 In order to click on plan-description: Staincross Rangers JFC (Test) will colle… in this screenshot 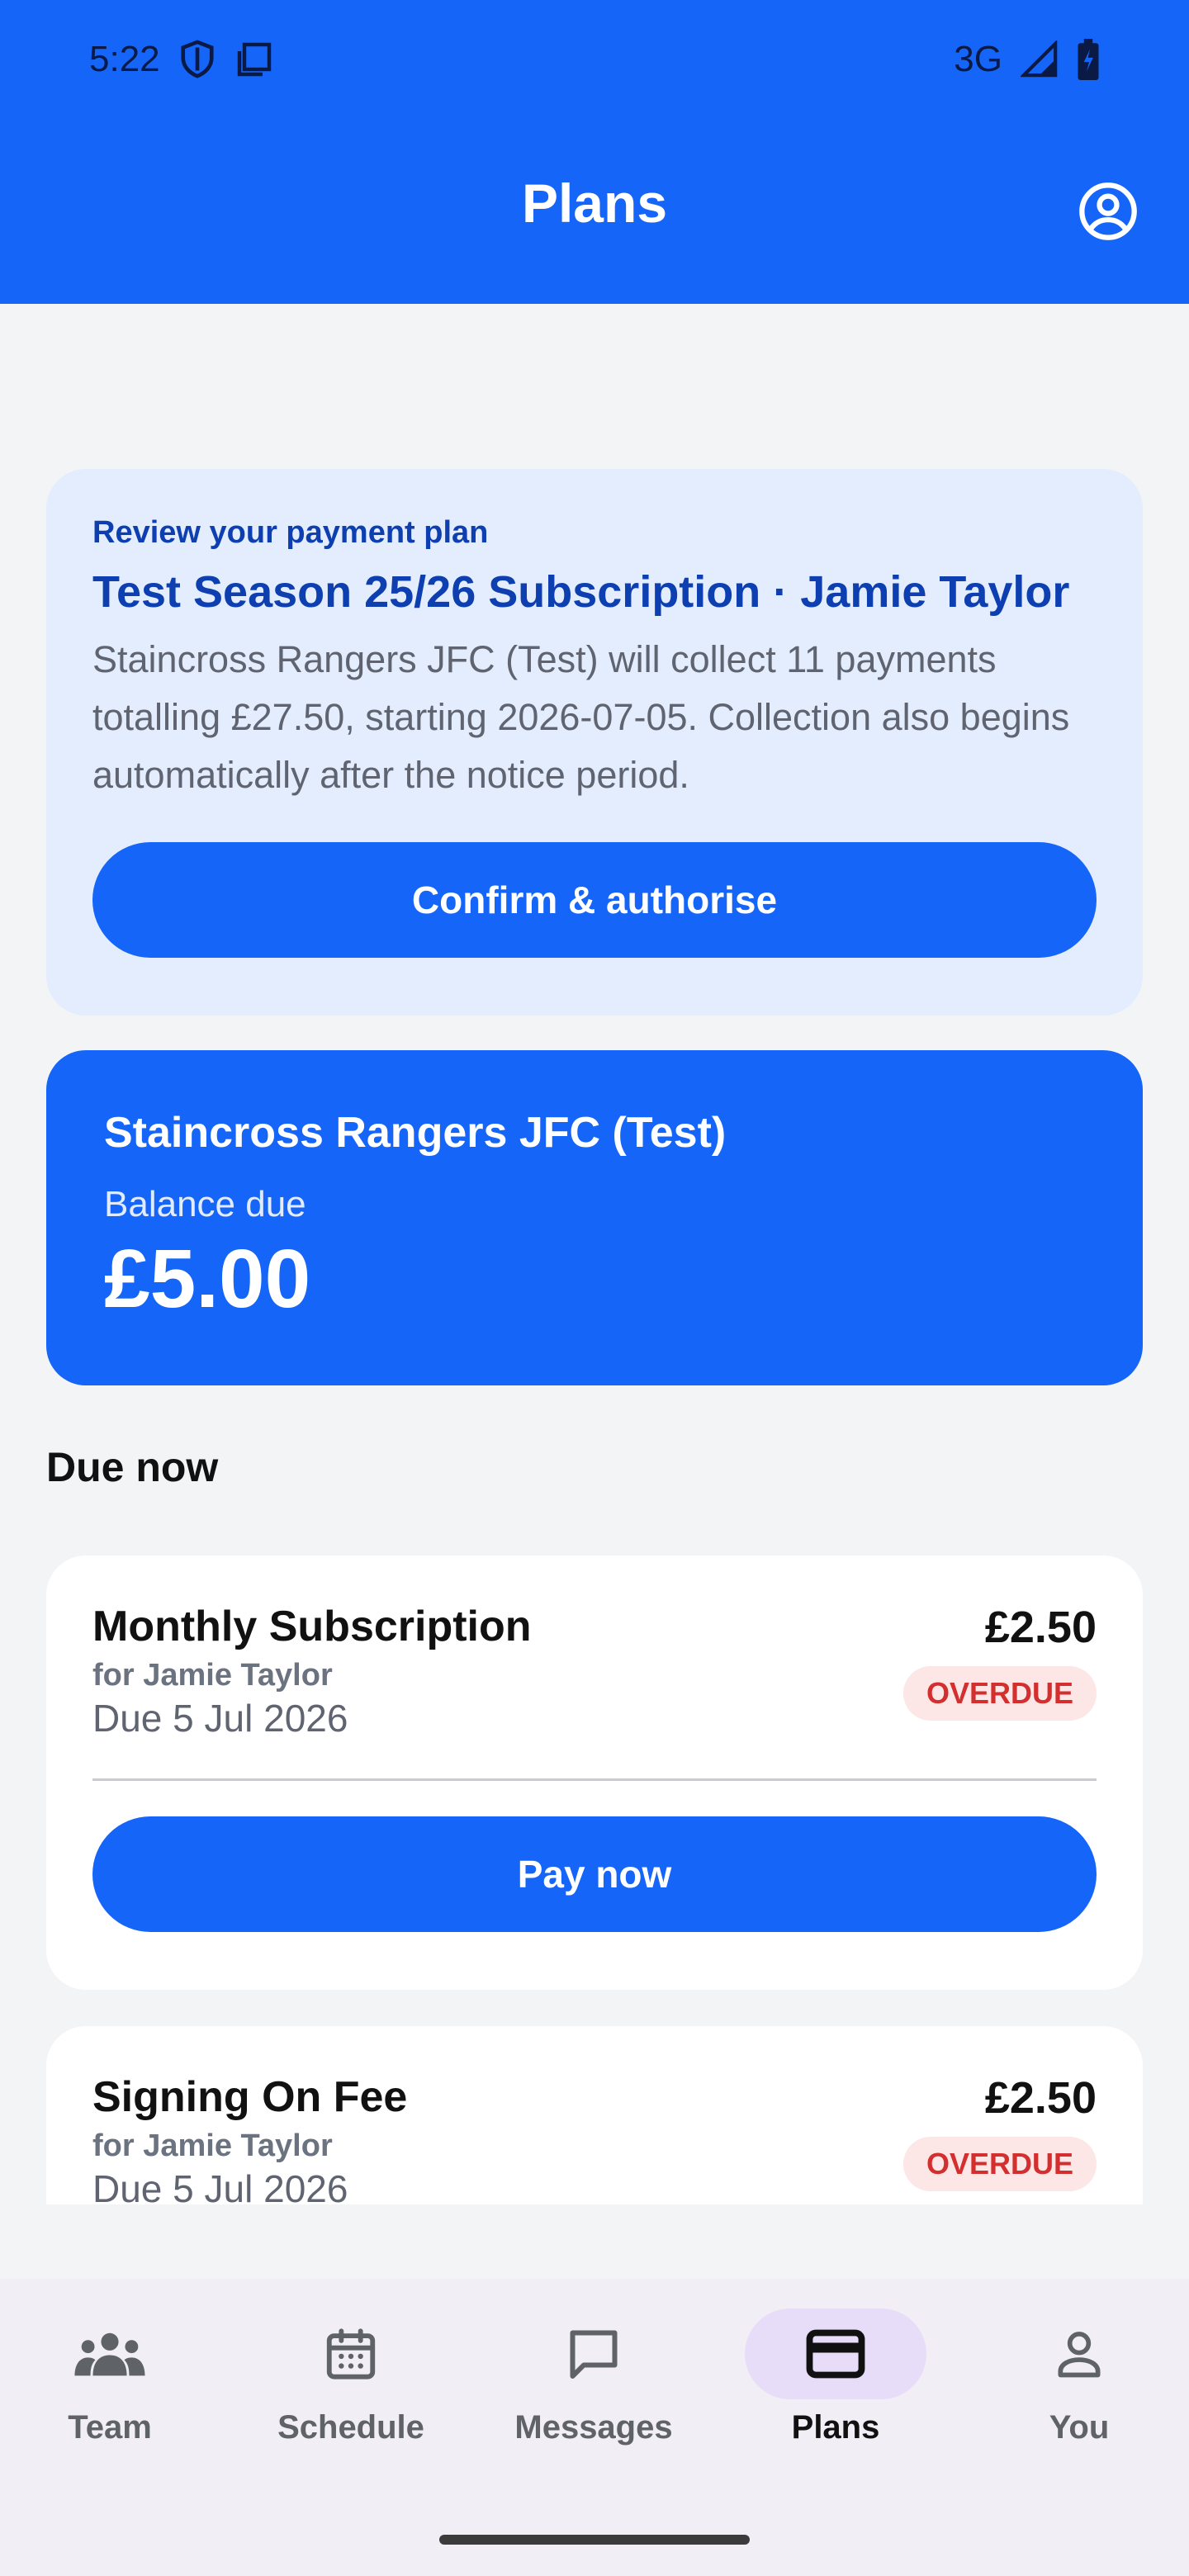, I will do `click(581, 717)`.